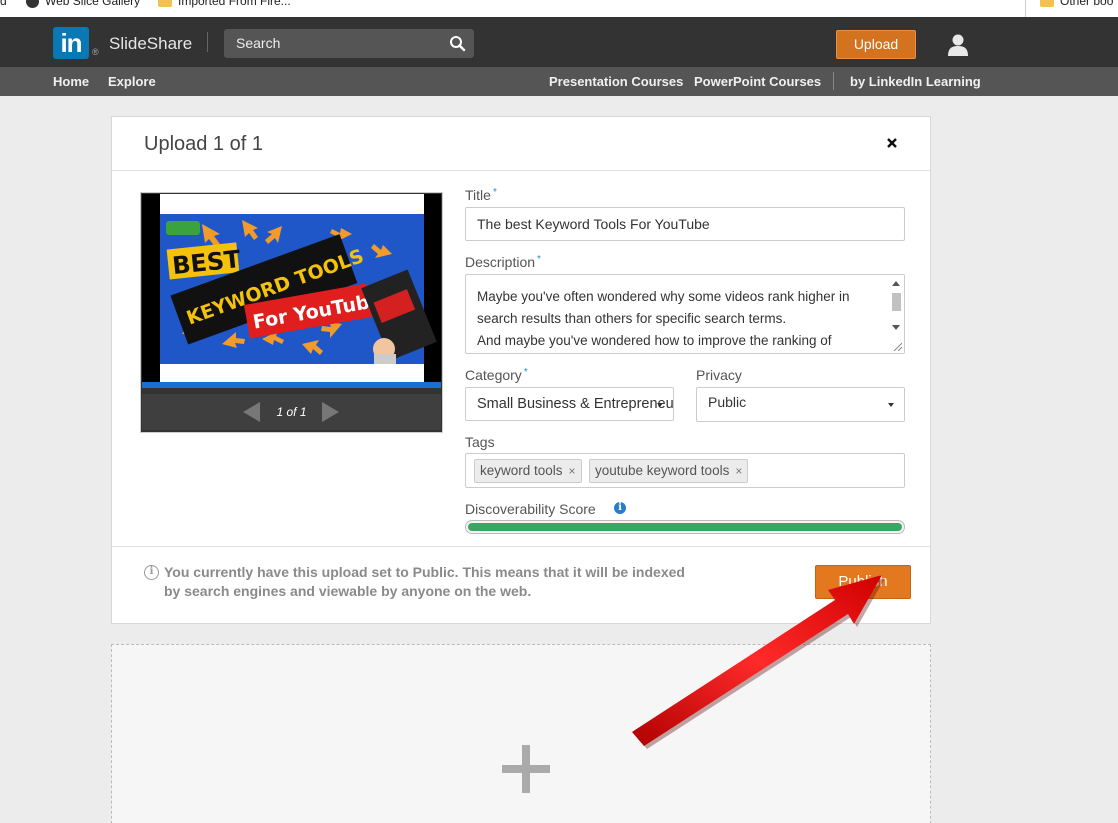 This screenshot has width=1118, height=823. Describe the element at coordinates (620, 508) in the screenshot. I see `info-icon: i` at that location.